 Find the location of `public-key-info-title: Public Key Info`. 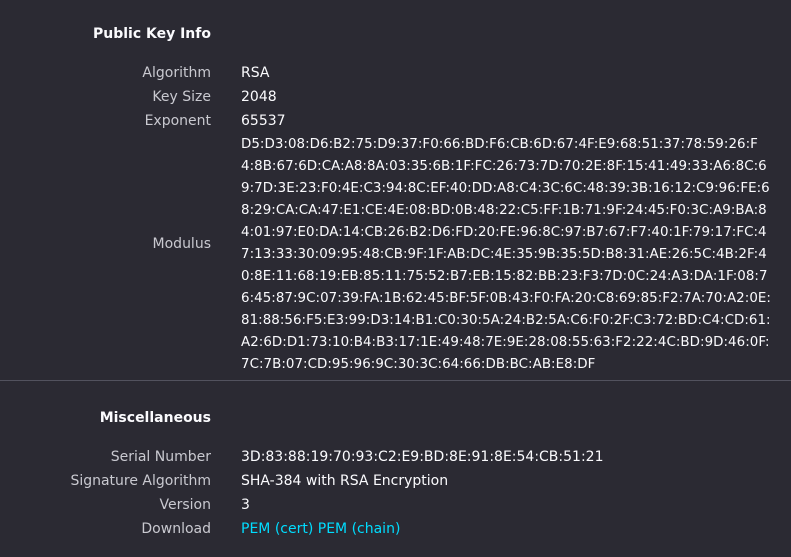

public-key-info-title: Public Key Info is located at coordinates (151, 34).